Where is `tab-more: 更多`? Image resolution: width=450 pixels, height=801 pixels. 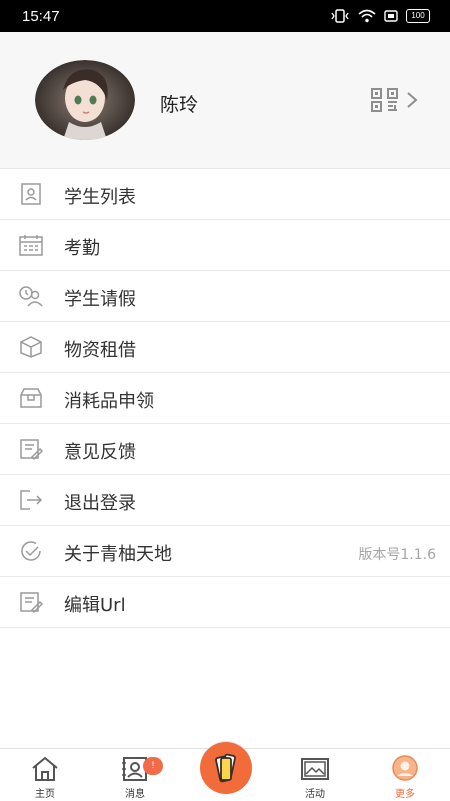
tab-more: 更多 is located at coordinates (405, 775).